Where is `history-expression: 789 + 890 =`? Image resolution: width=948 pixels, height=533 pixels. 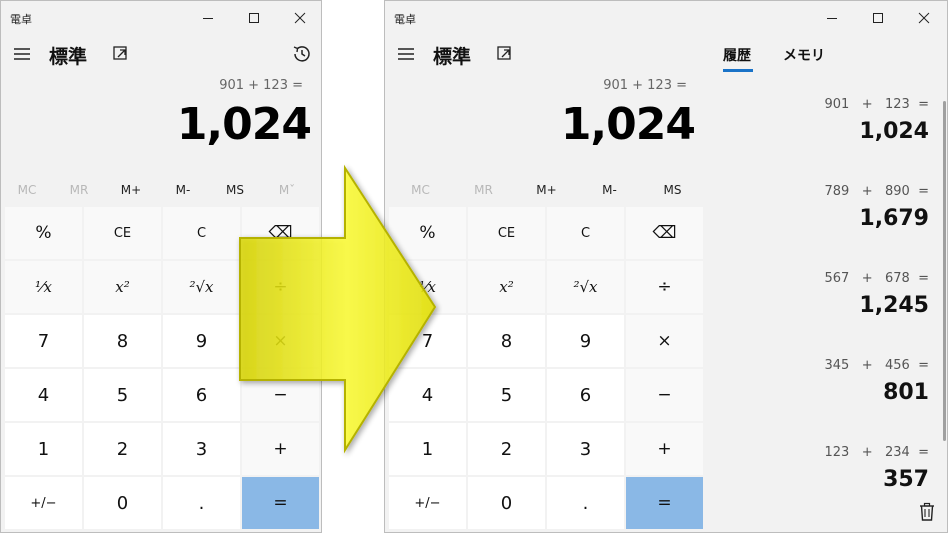 history-expression: 789 + 890 = is located at coordinates (876, 191).